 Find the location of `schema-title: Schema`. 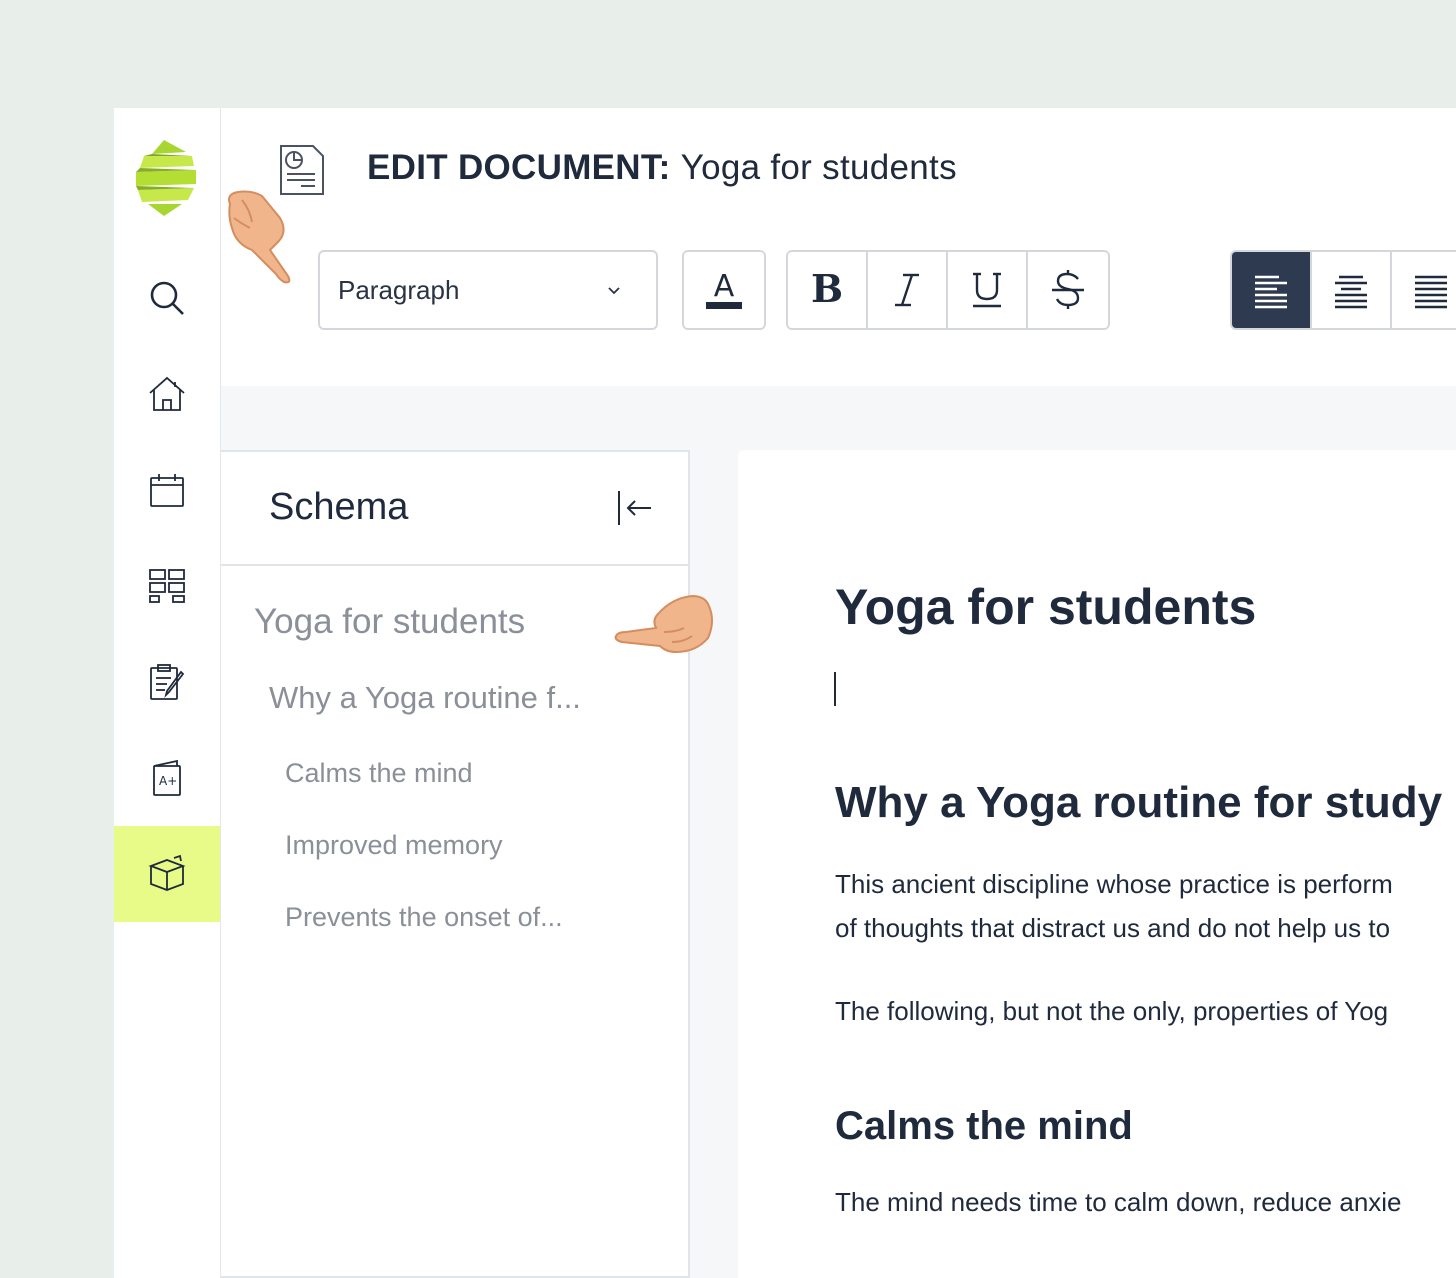

schema-title: Schema is located at coordinates (339, 507).